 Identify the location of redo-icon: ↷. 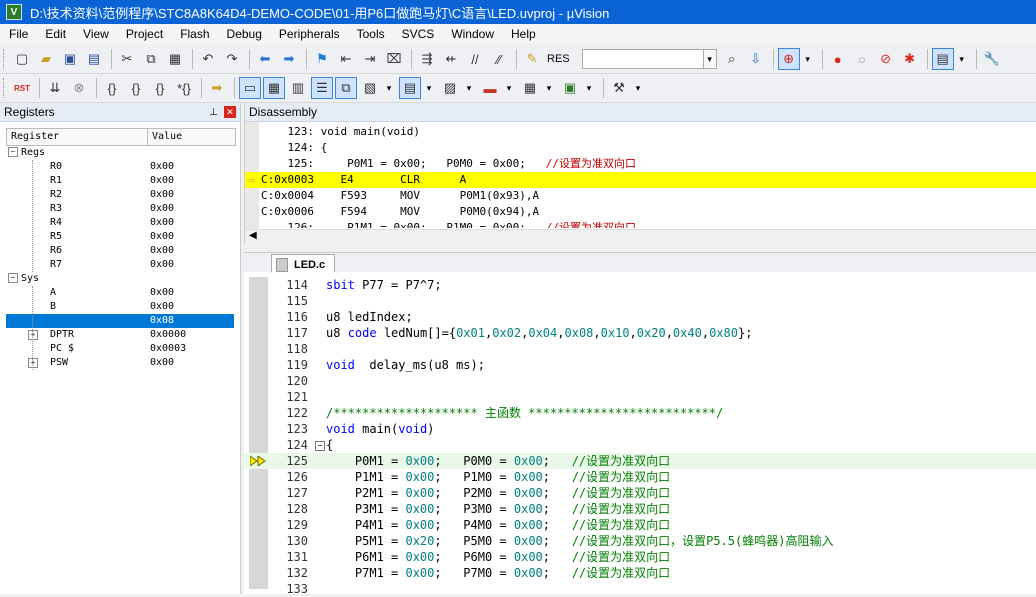
(232, 59).